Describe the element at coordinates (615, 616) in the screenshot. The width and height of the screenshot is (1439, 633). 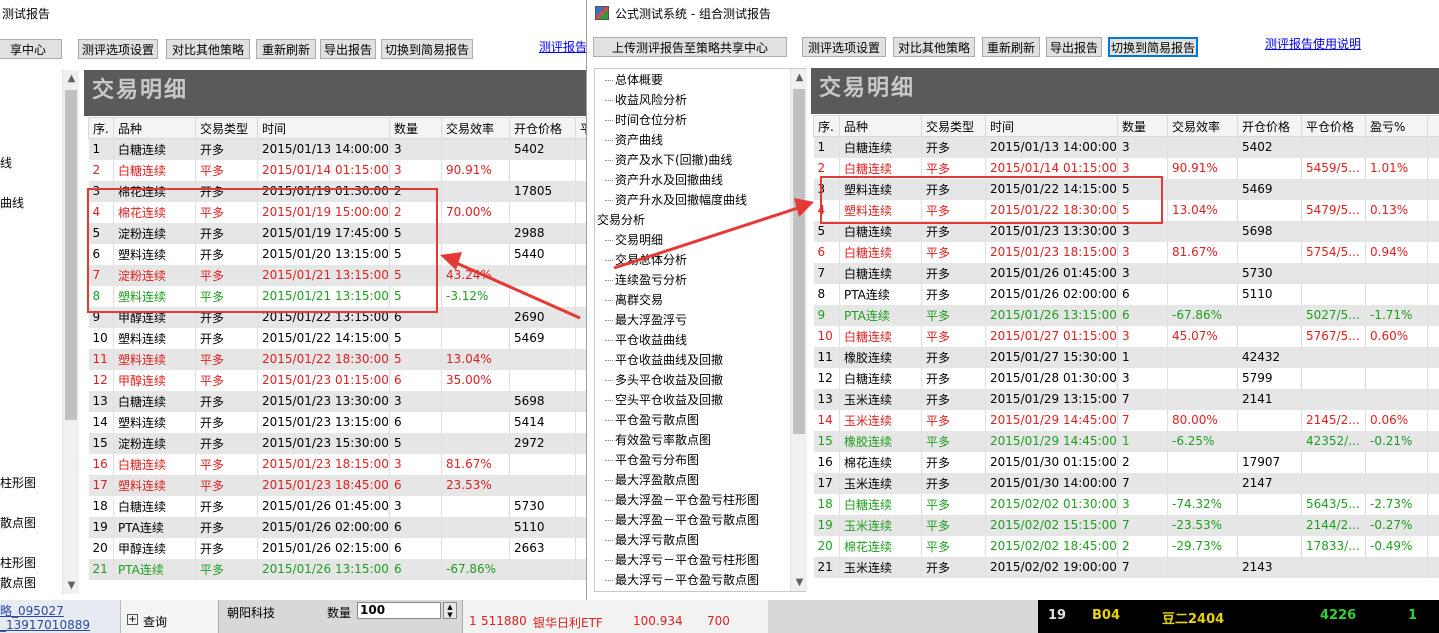
I see `etf-row: 1 511880 银华日利ETF 100.934 700` at that location.